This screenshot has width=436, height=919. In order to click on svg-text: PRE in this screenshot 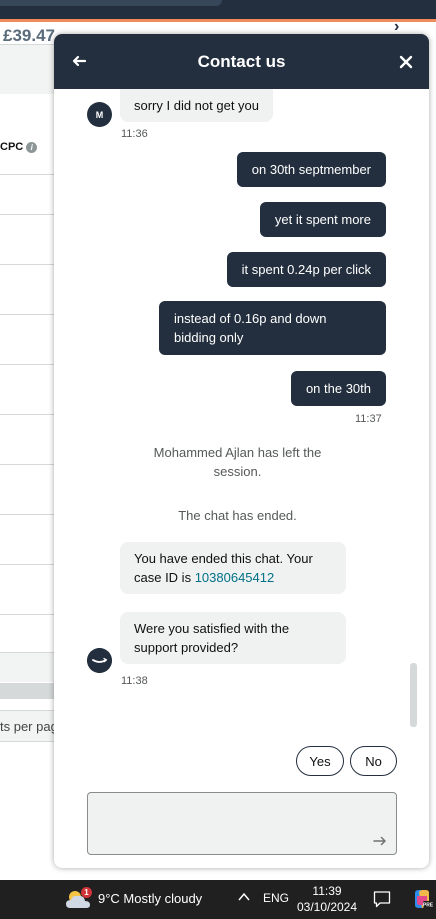, I will do `click(428, 906)`.